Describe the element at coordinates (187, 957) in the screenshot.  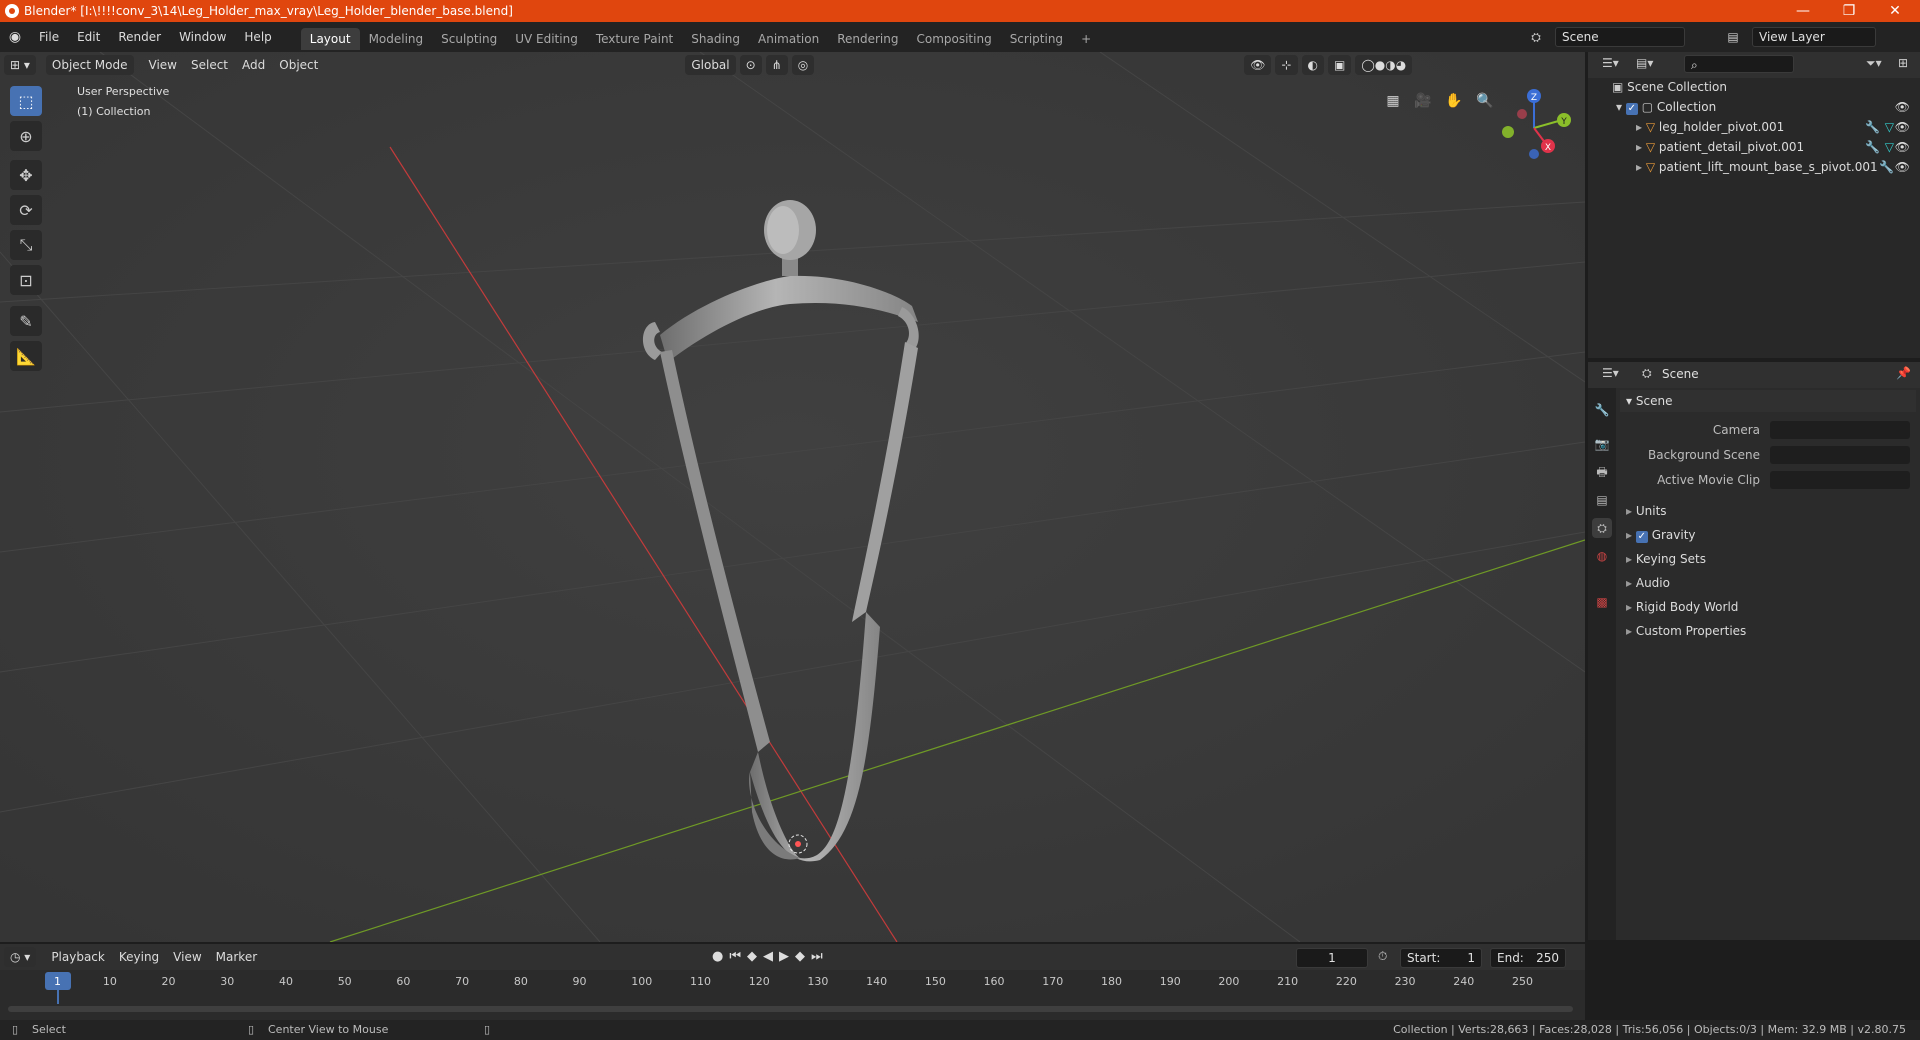
I see `timeline-menu-view: View` at that location.